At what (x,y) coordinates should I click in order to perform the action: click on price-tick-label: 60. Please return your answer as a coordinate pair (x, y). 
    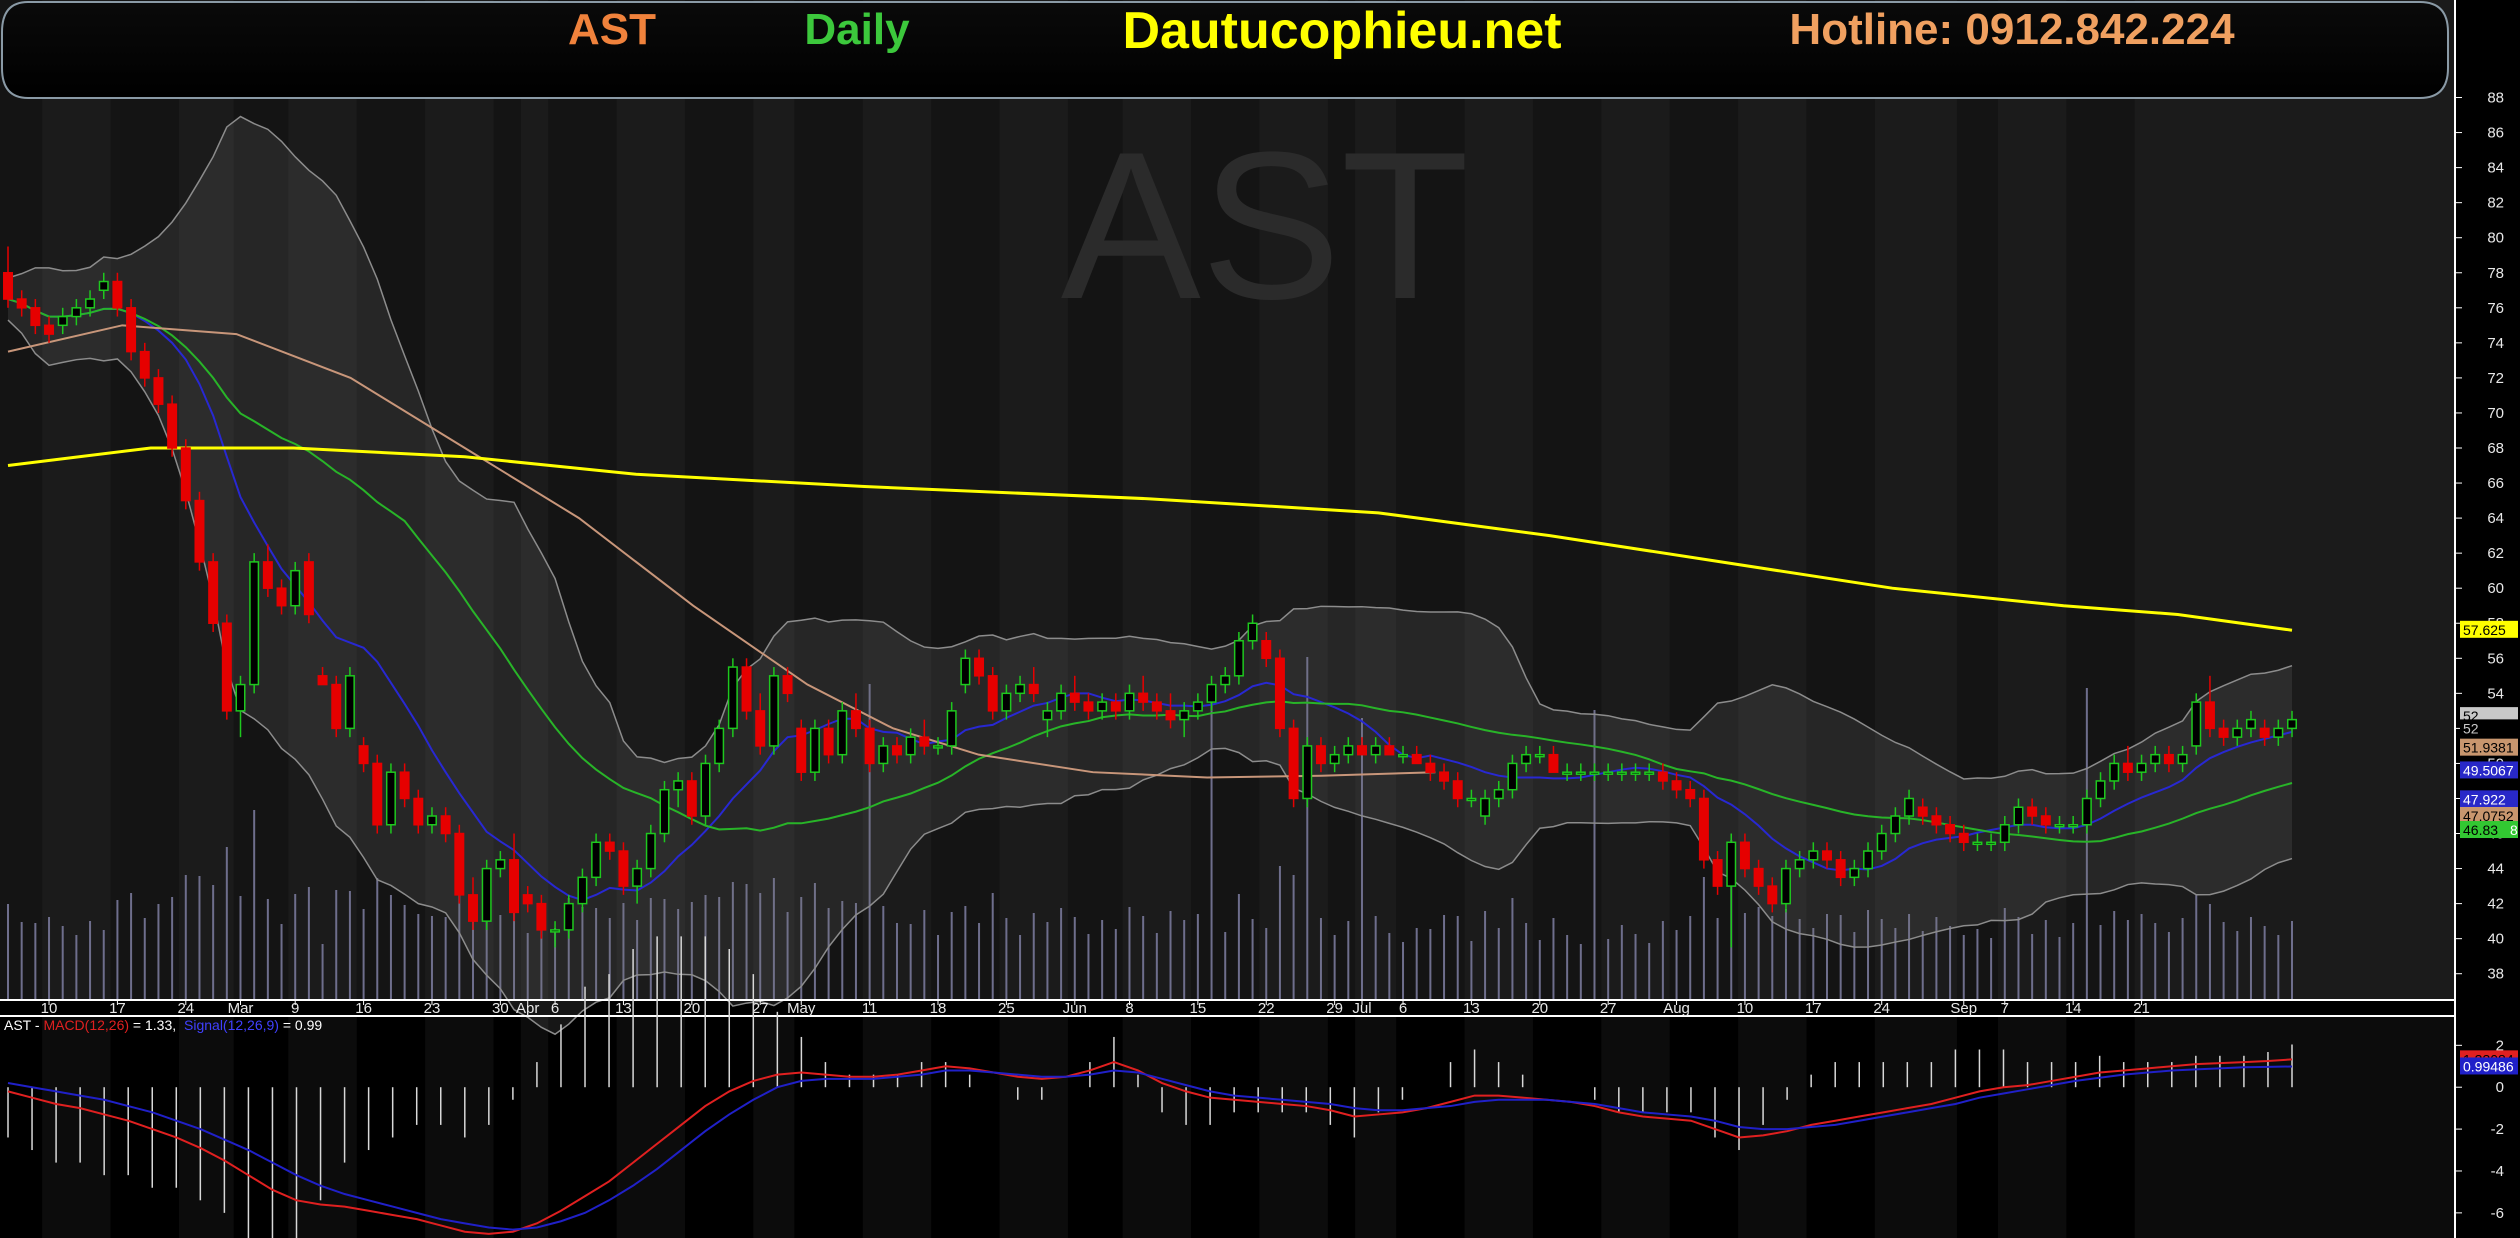
    Looking at the image, I should click on (2495, 588).